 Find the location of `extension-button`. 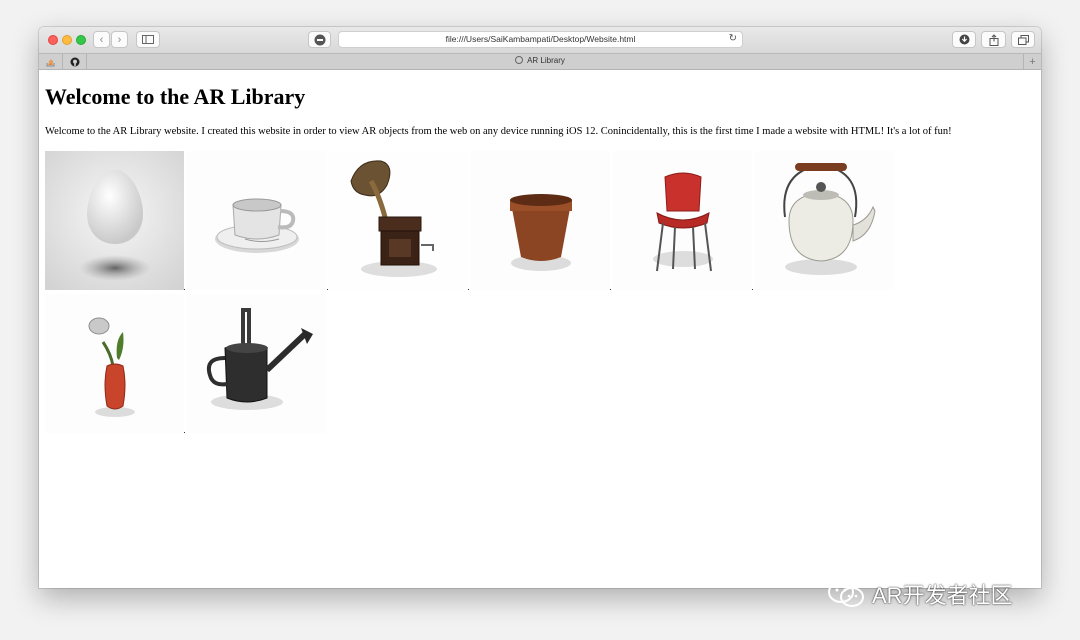

extension-button is located at coordinates (319, 39).